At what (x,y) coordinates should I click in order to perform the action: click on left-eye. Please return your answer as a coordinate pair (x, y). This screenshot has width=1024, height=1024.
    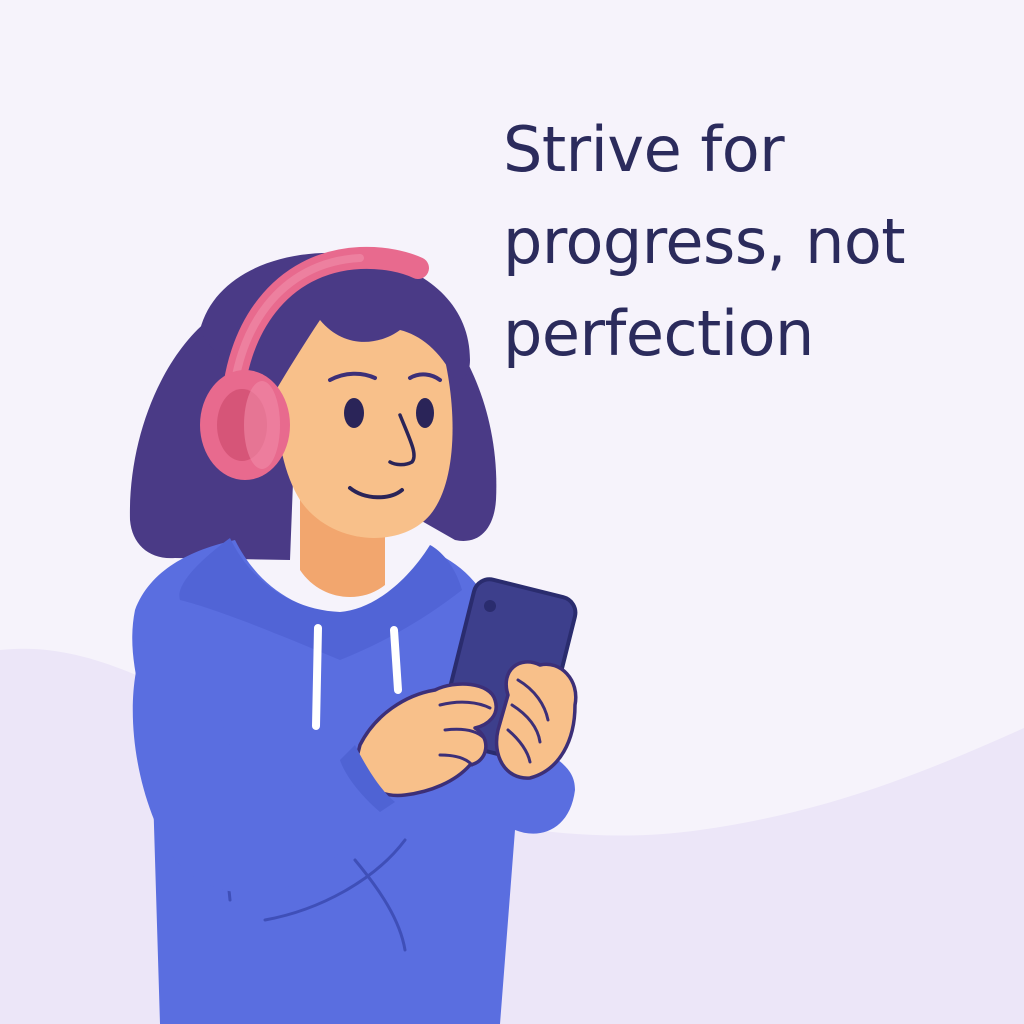
    Looking at the image, I should click on (354, 413).